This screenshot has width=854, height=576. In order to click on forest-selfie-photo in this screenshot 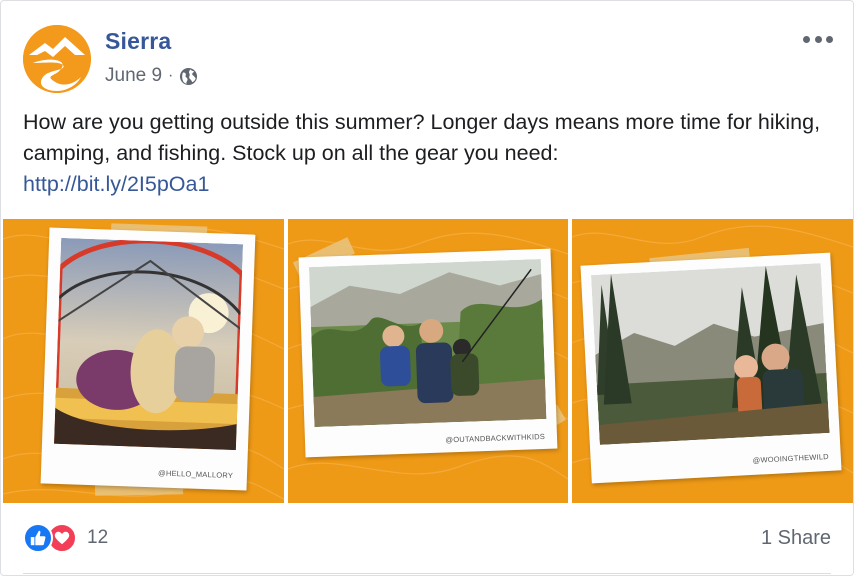, I will do `click(710, 354)`.